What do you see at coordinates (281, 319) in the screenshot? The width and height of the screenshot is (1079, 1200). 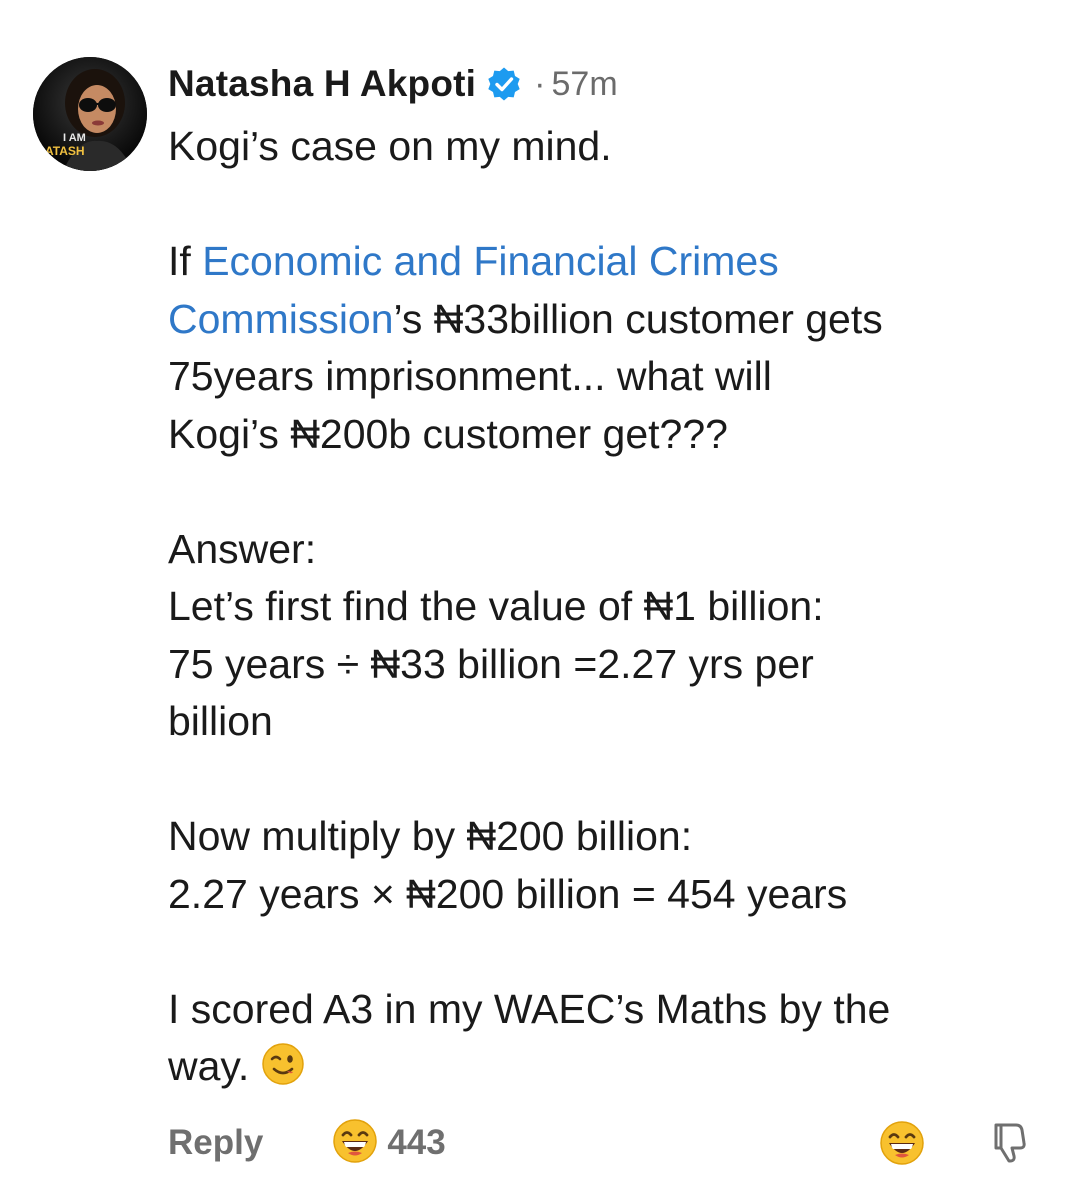 I see `efcc-mention-link: Commission` at bounding box center [281, 319].